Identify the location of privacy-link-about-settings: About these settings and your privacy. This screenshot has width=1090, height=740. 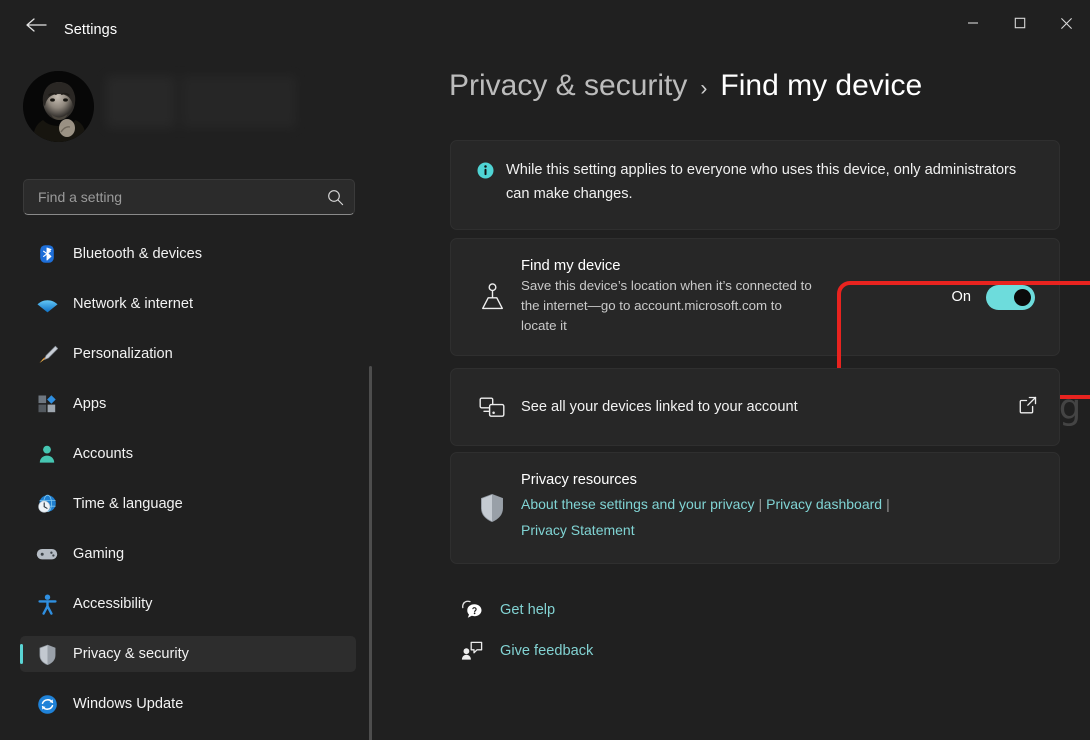
(637, 504).